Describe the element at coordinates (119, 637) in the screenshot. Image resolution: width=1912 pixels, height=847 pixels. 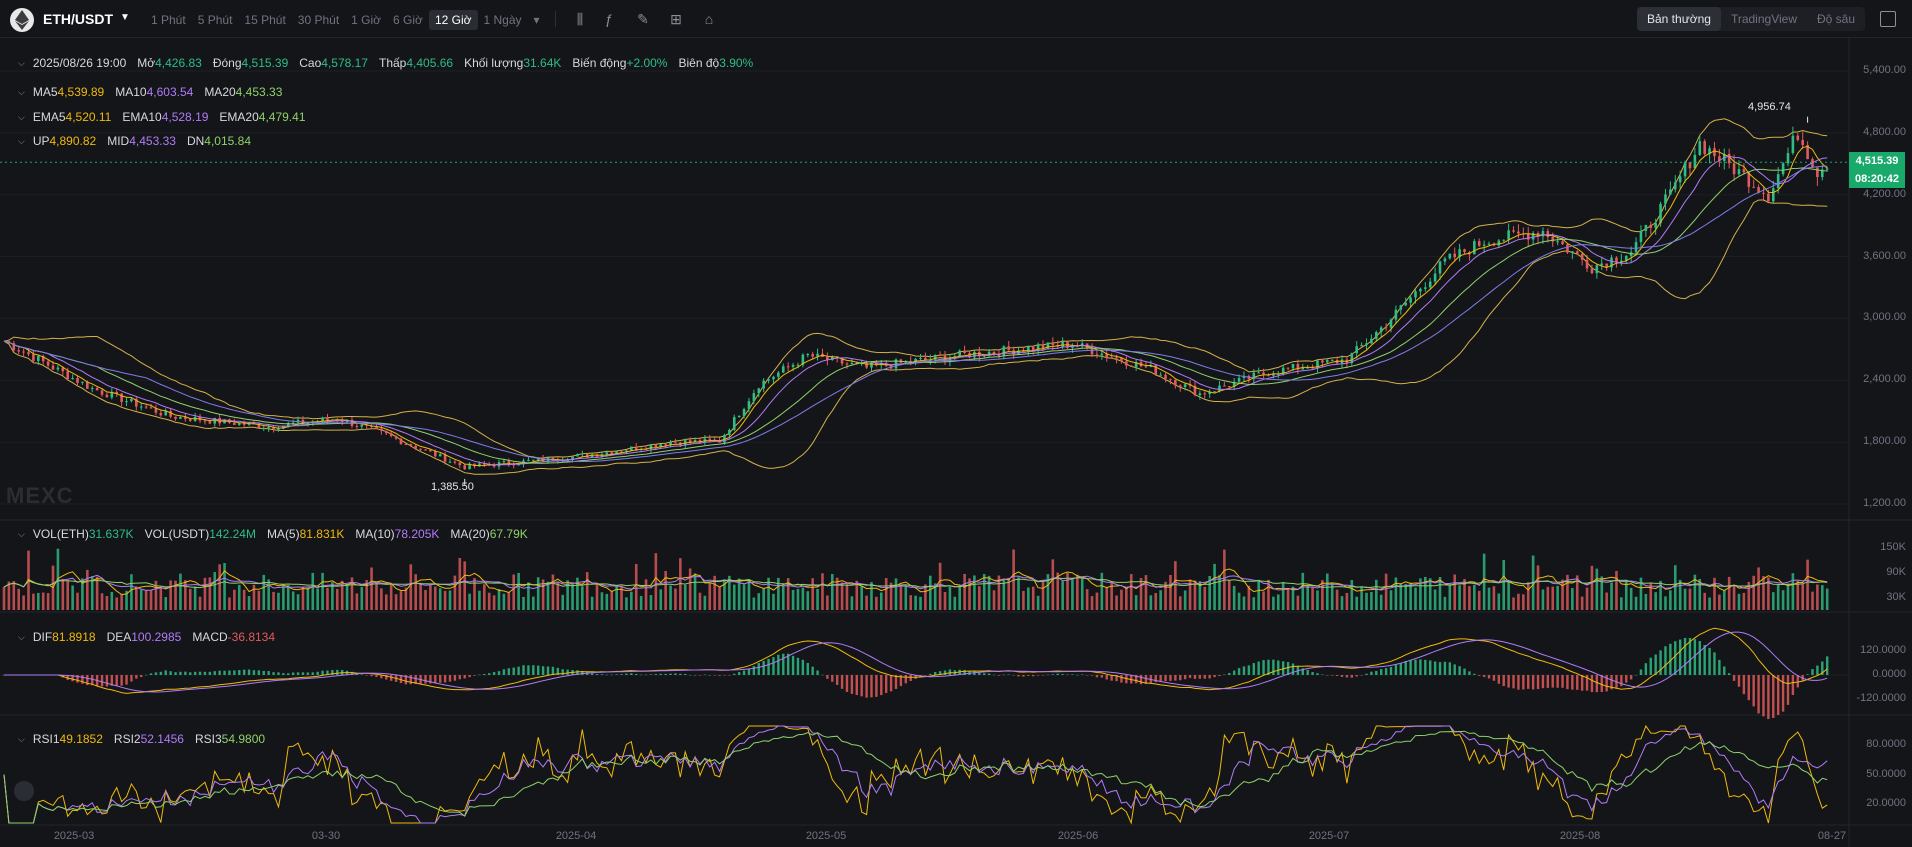
I see `dea-label: DEA` at that location.